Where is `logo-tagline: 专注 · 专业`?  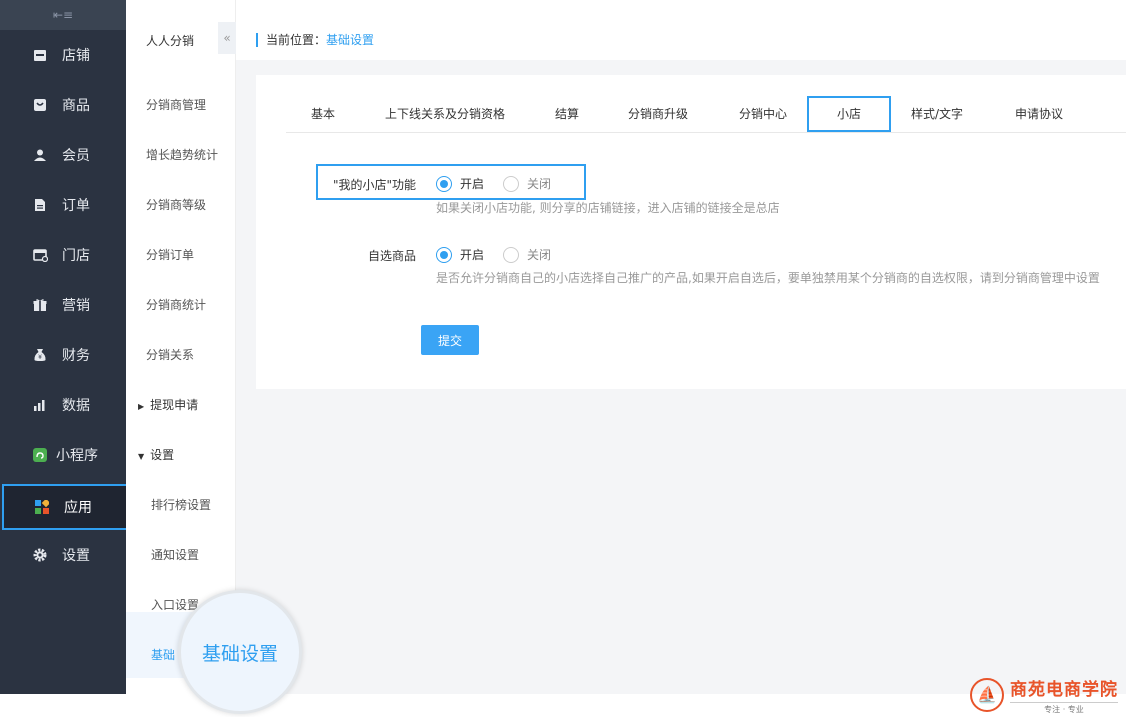
logo-tagline: 专注 · 专业 is located at coordinates (1064, 708).